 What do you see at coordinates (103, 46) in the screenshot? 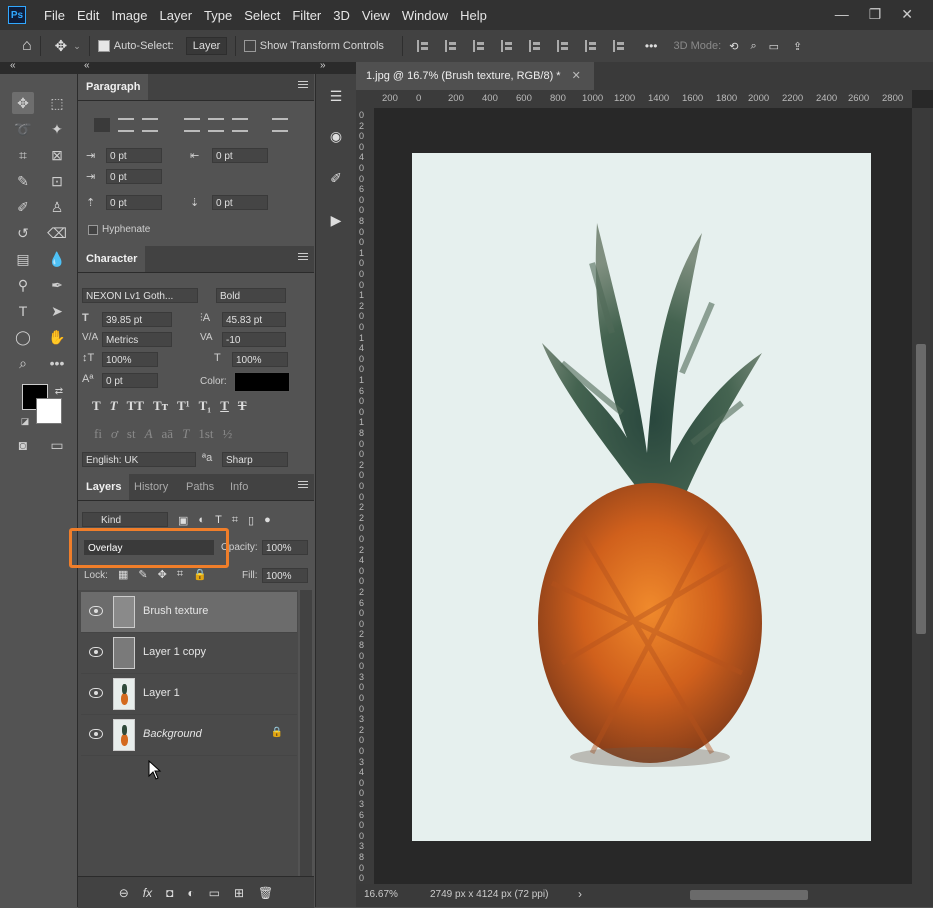
I see `auto-select-checkbox` at bounding box center [103, 46].